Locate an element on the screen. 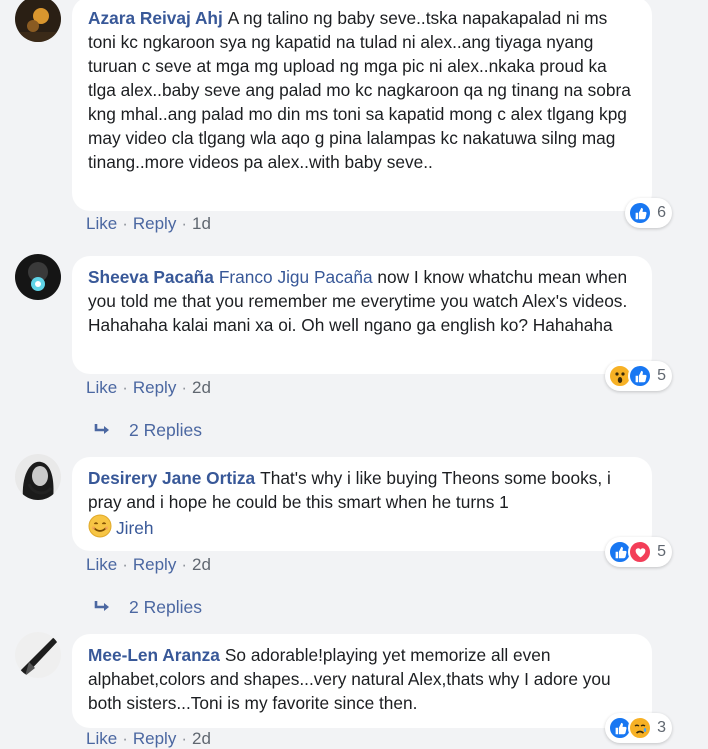 This screenshot has width=708, height=749. reaction-count: 6 is located at coordinates (661, 212).